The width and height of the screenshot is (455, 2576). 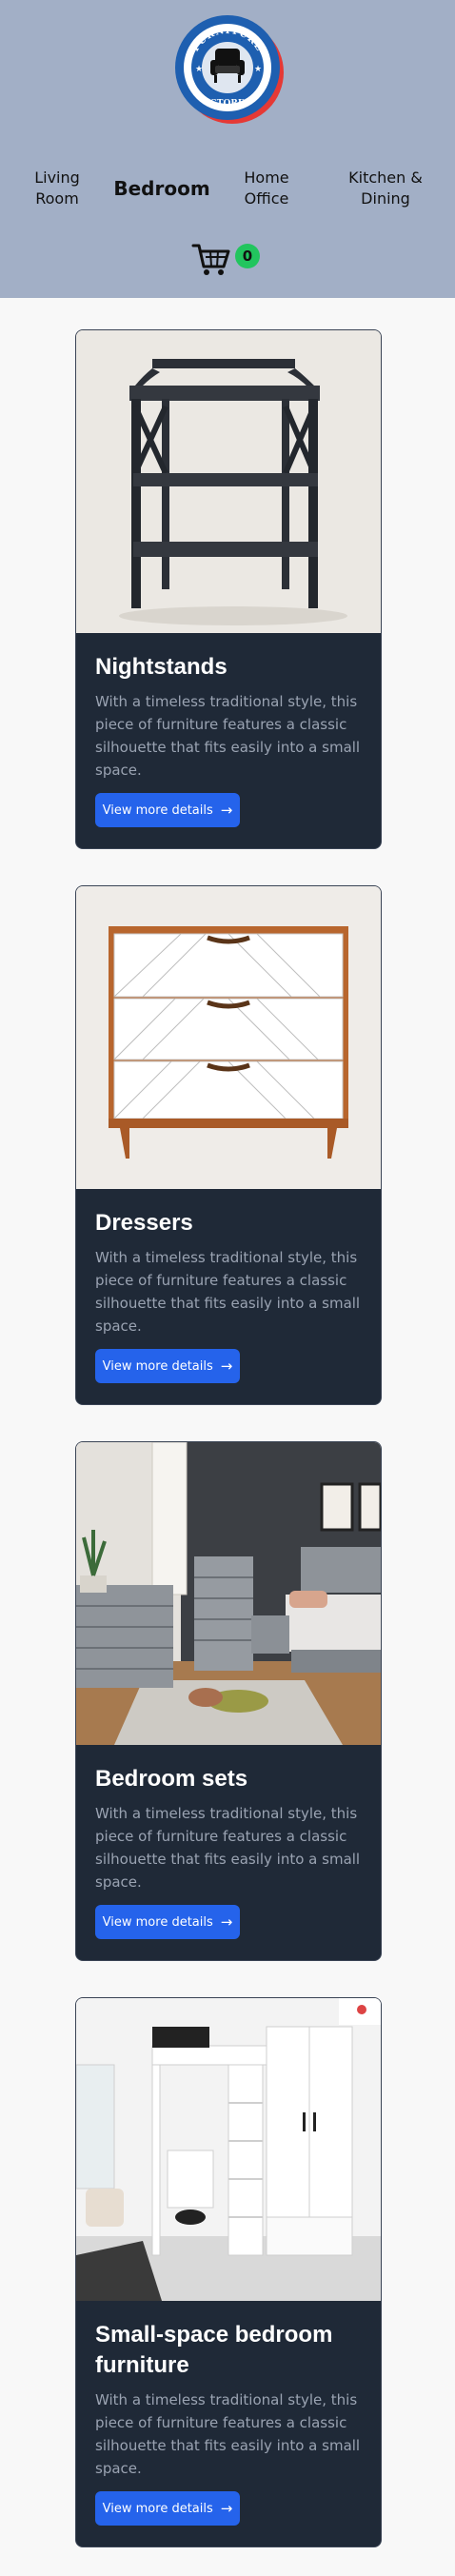 What do you see at coordinates (266, 188) in the screenshot?
I see `nav-home-office: Home Office` at bounding box center [266, 188].